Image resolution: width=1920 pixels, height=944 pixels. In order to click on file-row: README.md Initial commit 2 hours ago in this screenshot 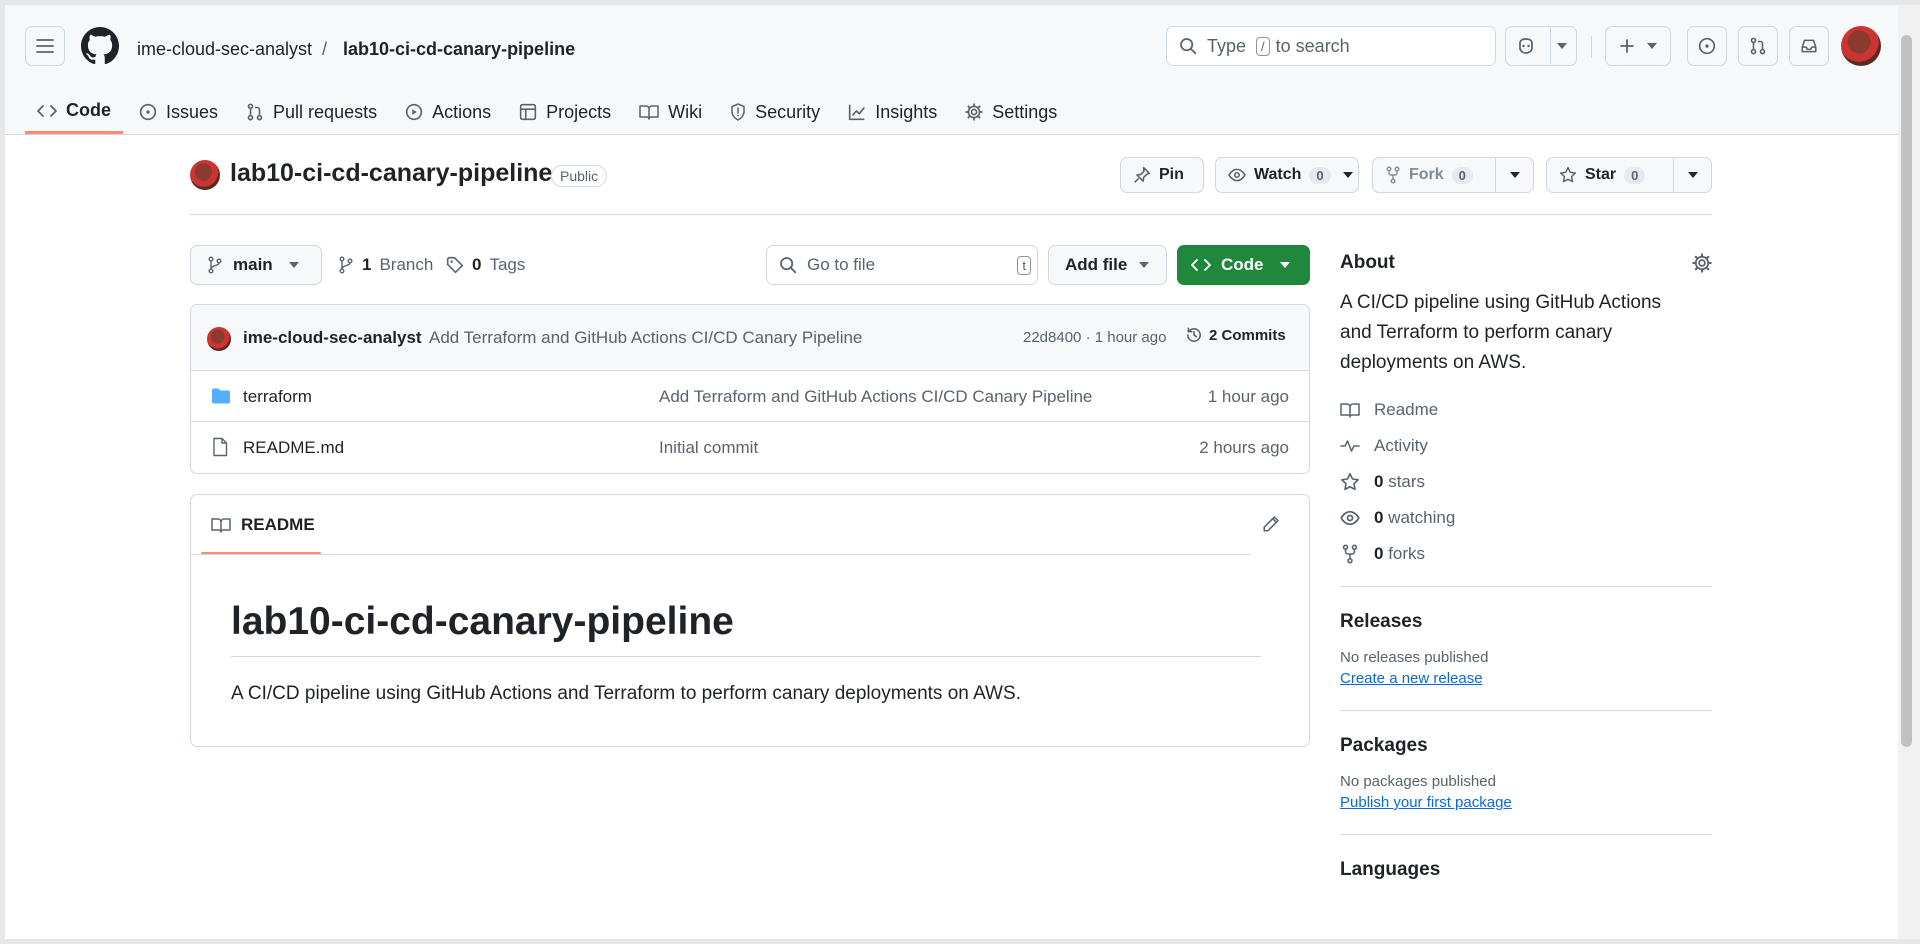, I will do `click(750, 447)`.